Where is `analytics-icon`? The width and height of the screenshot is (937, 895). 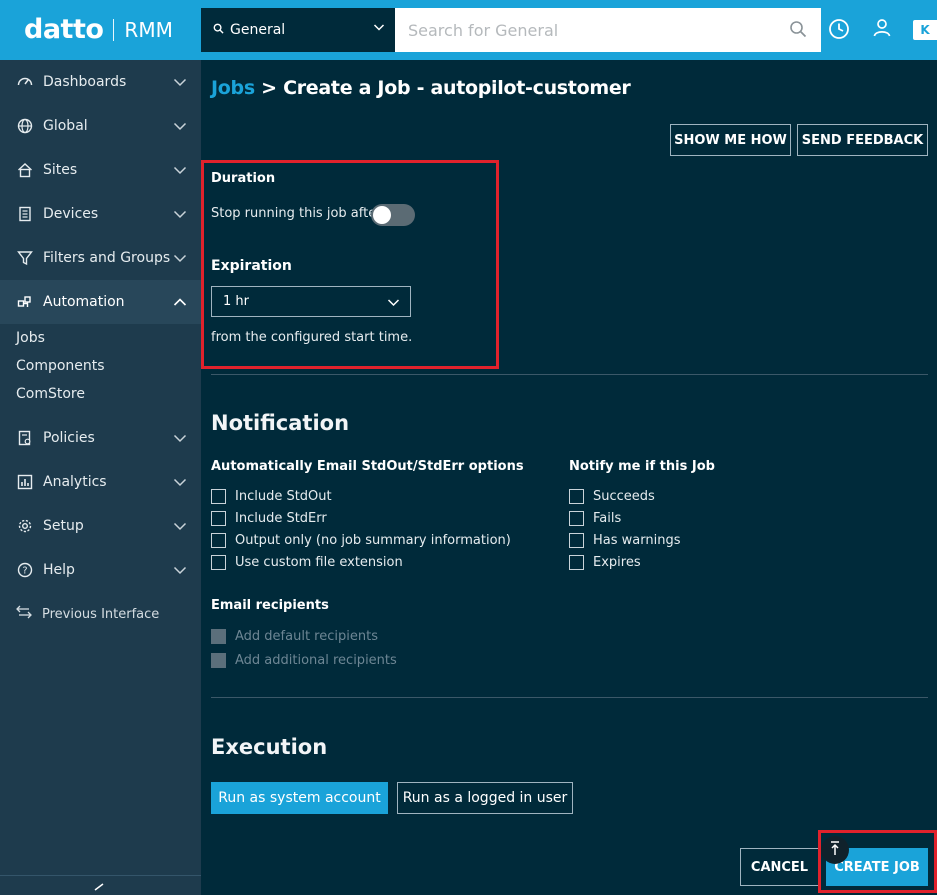
analytics-icon is located at coordinates (25, 482).